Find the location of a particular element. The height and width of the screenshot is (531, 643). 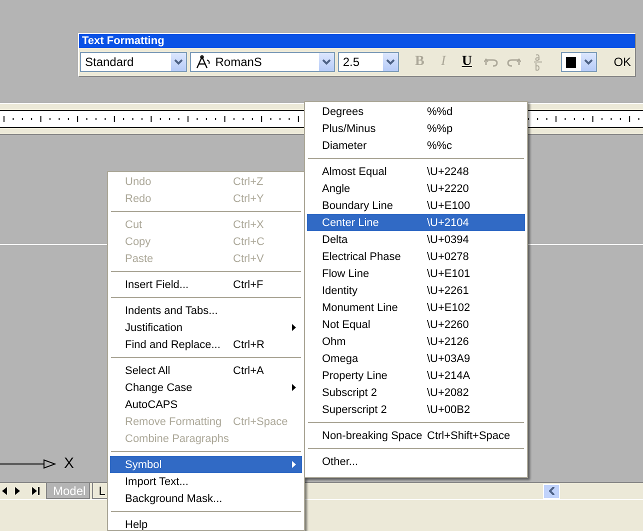

item-label: Undo is located at coordinates (138, 182).